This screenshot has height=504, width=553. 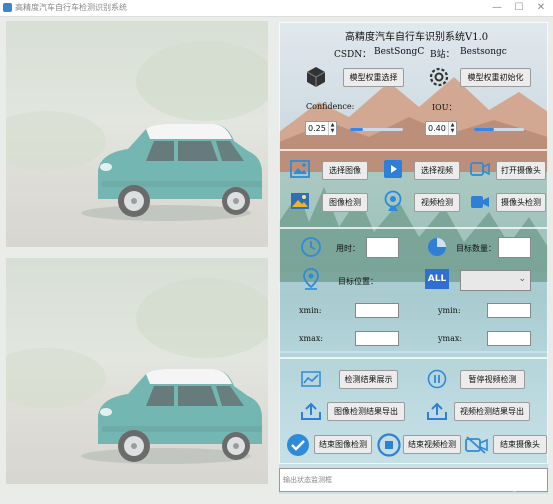 What do you see at coordinates (514, 247) in the screenshot?
I see `count-output` at bounding box center [514, 247].